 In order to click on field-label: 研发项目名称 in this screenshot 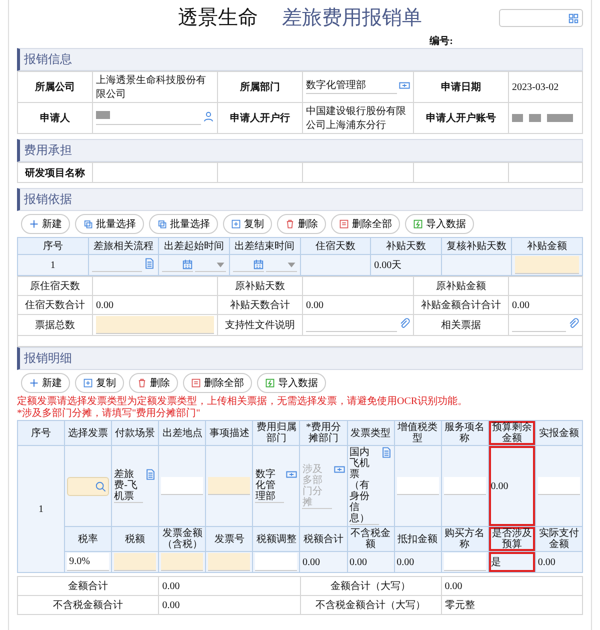, I will do `click(55, 173)`.